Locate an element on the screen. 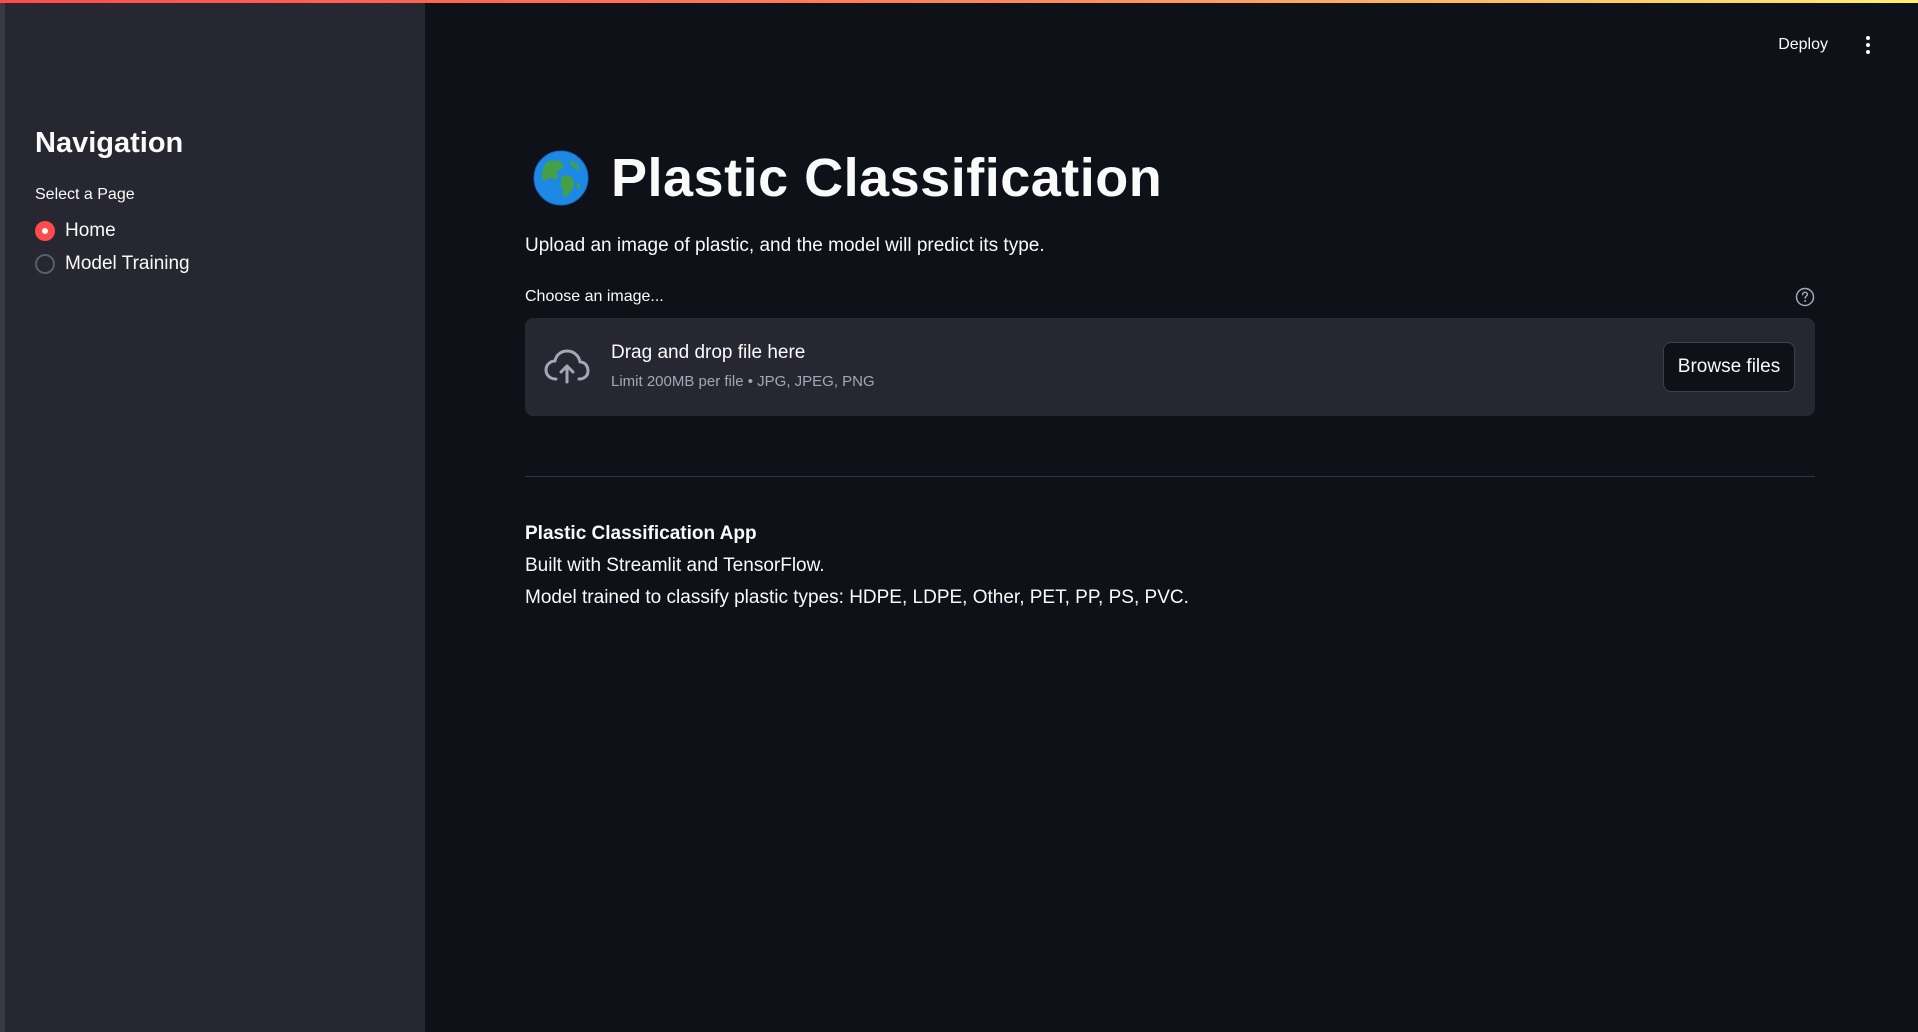 This screenshot has height=1032, width=1918. page-select-label: Select a Page is located at coordinates (85, 194).